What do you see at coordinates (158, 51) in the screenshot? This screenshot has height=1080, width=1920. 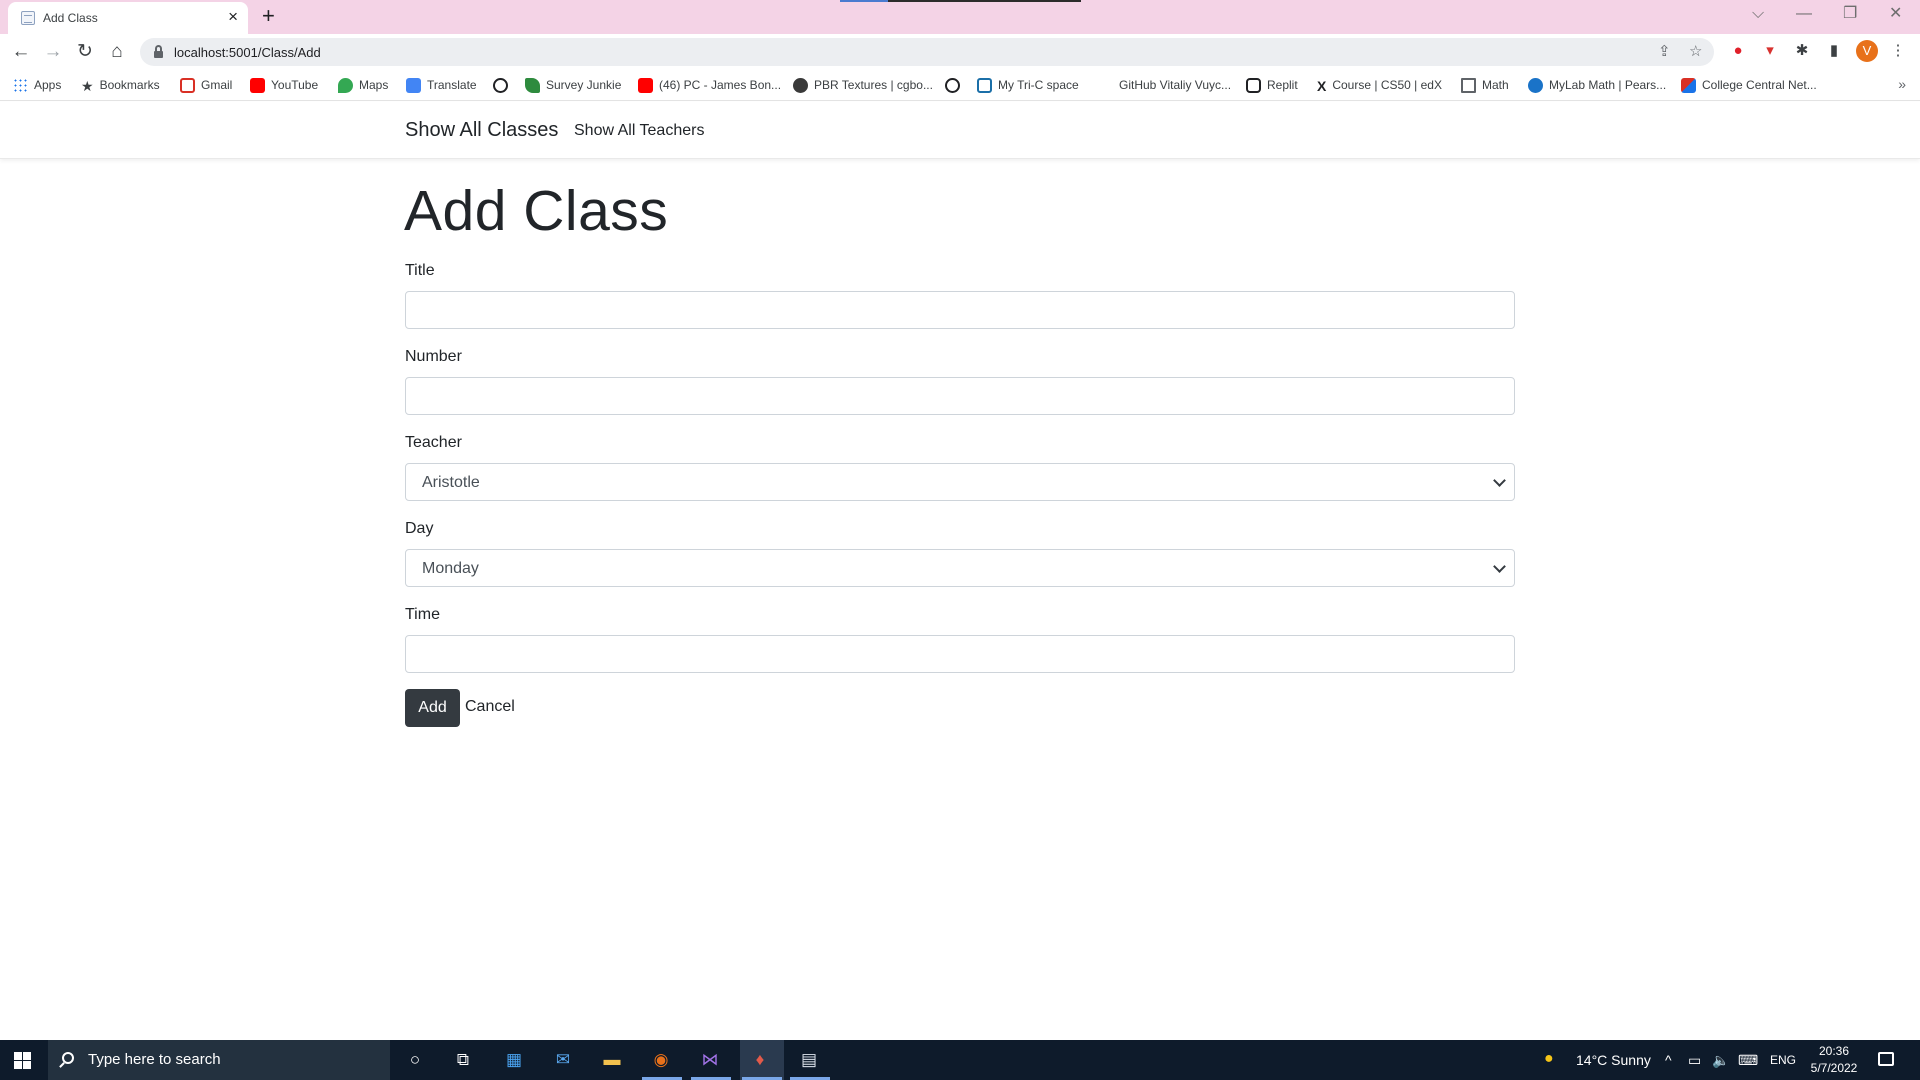 I see `lock-icon` at bounding box center [158, 51].